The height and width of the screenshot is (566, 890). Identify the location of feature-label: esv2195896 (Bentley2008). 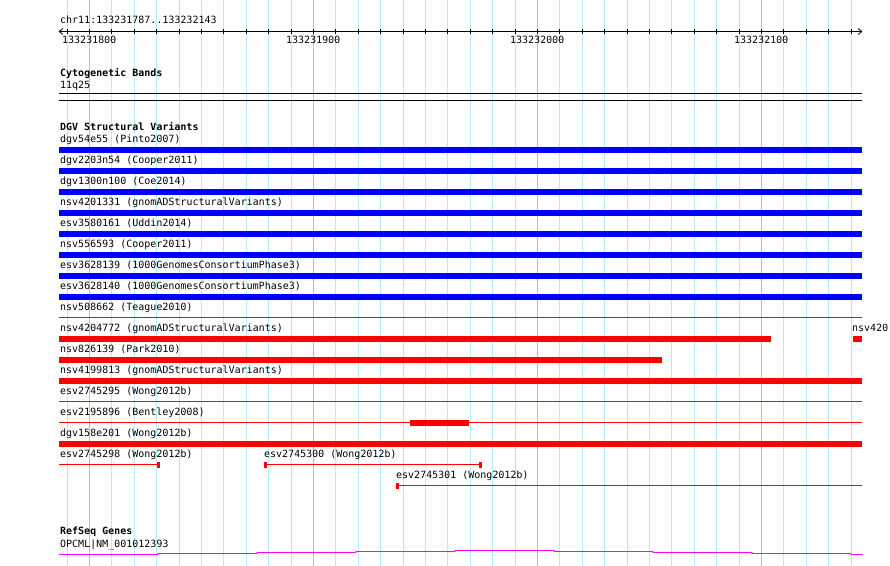
(132, 413).